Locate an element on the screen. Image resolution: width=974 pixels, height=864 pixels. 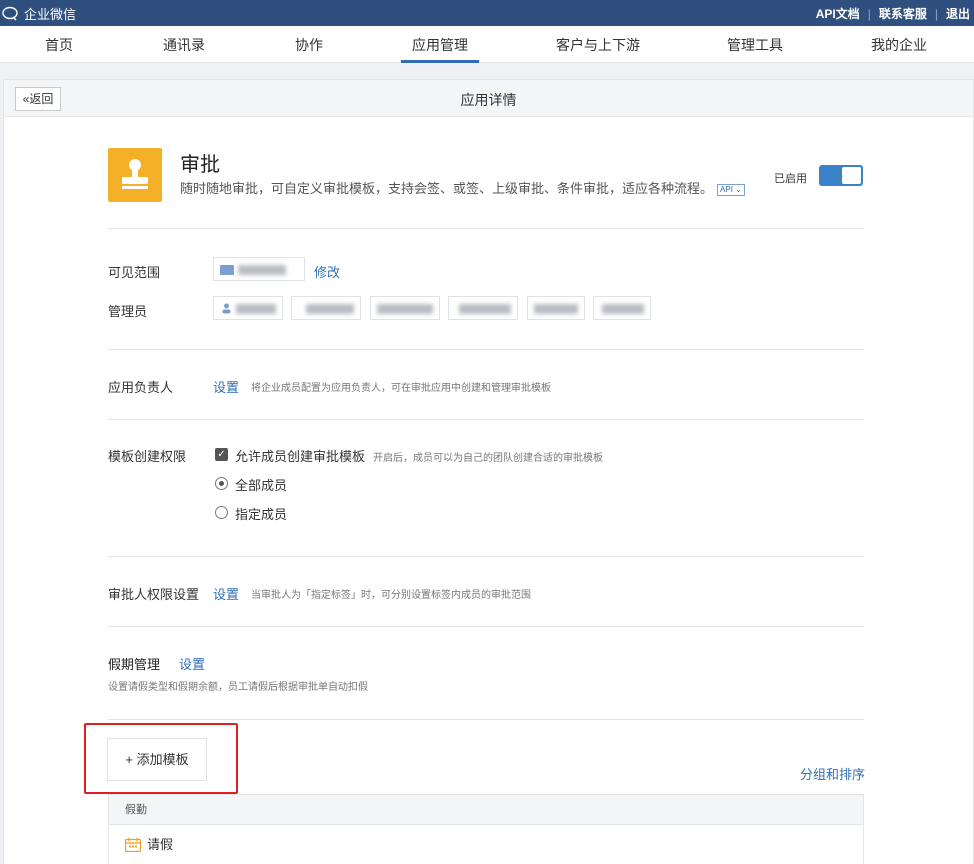
visibility-label: 可见范围 is located at coordinates (134, 272).